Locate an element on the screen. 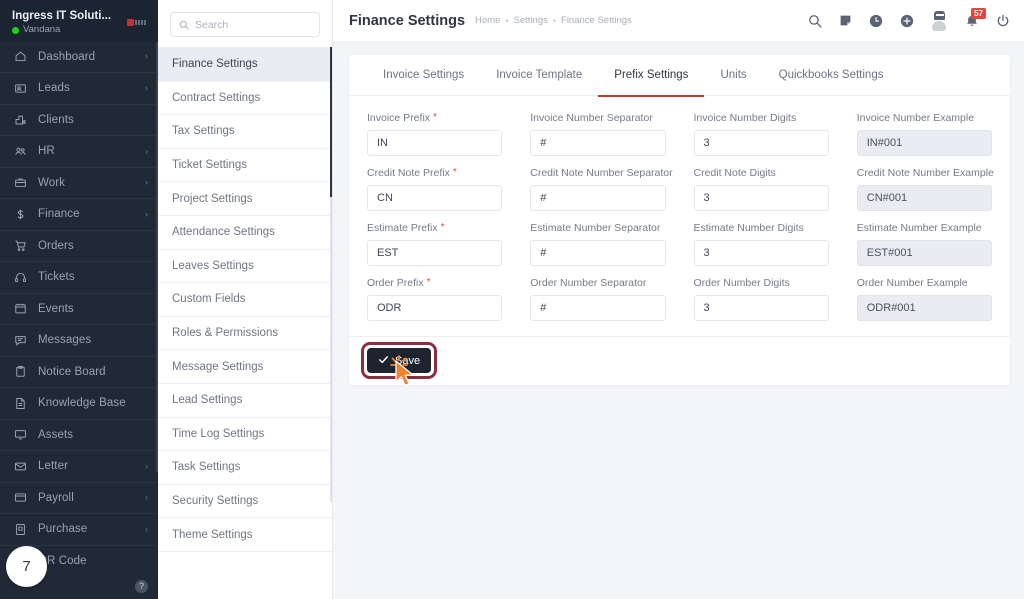  field-invoice-number-example: Invoice Number Example is located at coordinates (924, 134).